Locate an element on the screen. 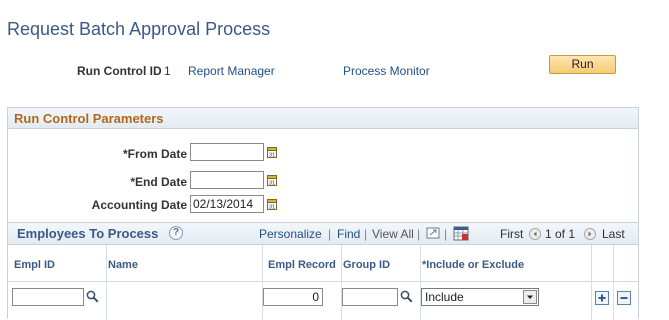  process-monitor-link: Process Monitor is located at coordinates (386, 71).